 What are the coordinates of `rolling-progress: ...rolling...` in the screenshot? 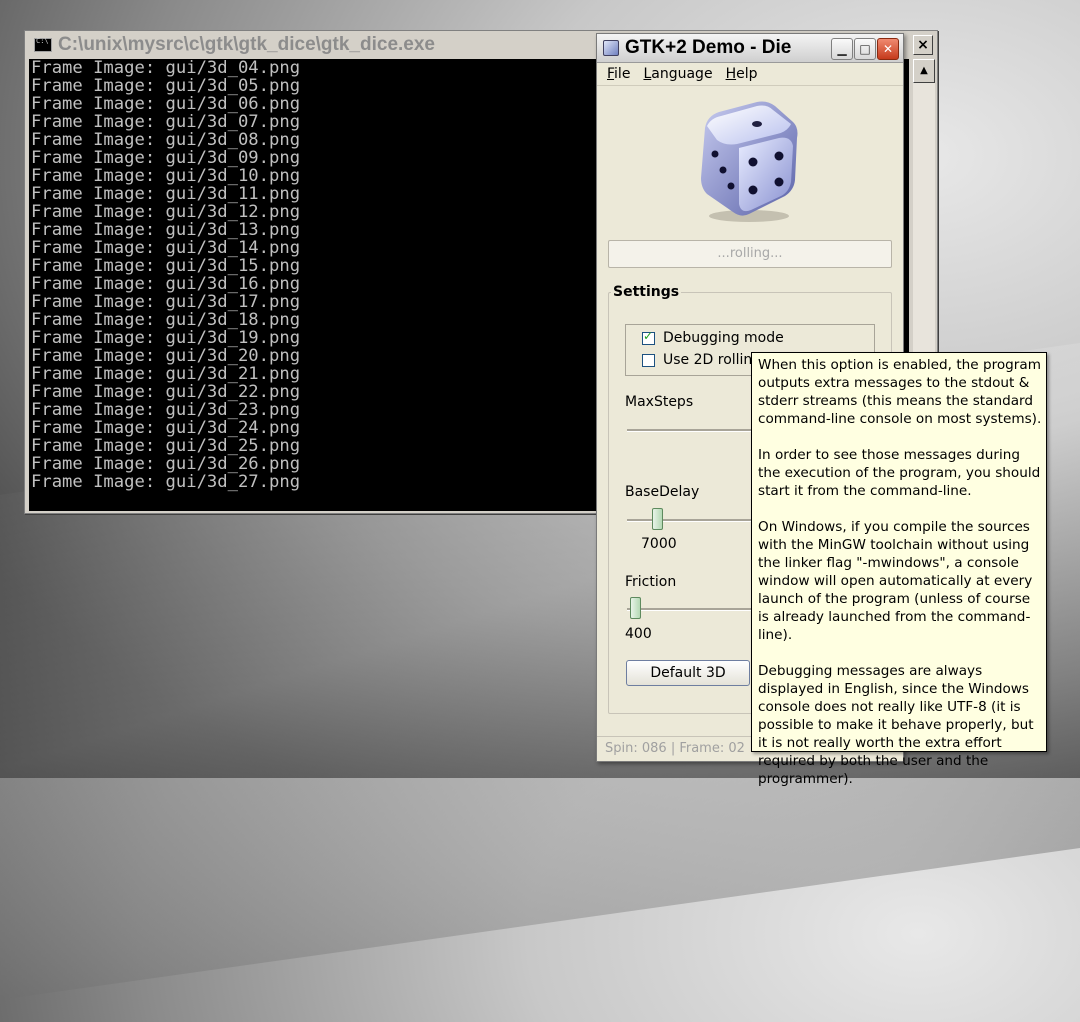 It's located at (750, 254).